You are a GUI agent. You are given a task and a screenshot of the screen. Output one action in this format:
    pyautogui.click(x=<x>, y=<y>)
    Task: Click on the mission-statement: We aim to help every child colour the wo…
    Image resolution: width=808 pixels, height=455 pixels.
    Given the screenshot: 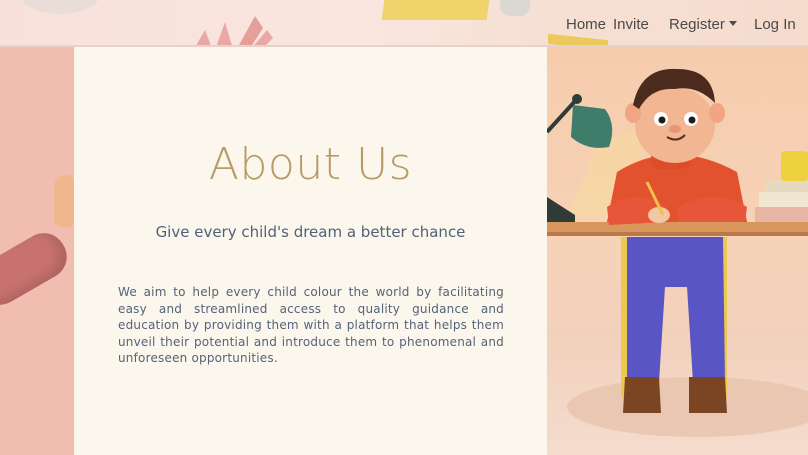 What is the action you would take?
    pyautogui.click(x=311, y=325)
    